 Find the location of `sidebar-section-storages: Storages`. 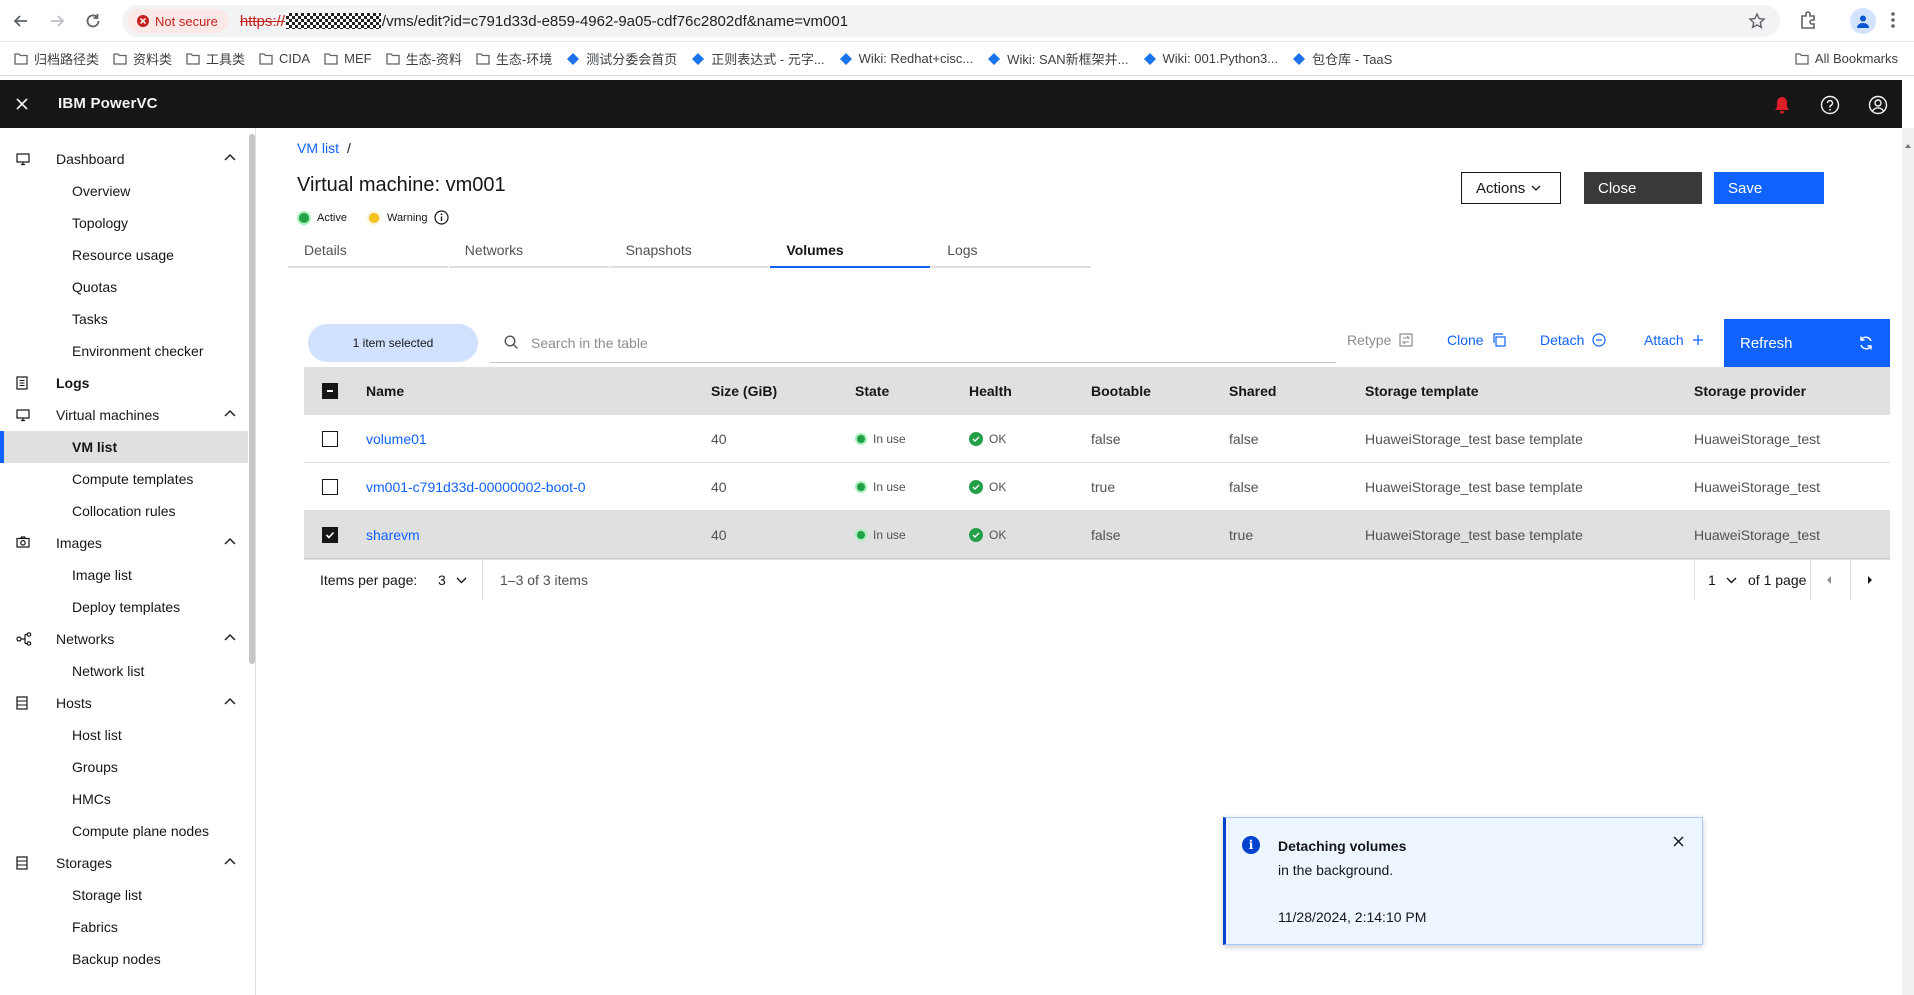

sidebar-section-storages: Storages is located at coordinates (124, 863).